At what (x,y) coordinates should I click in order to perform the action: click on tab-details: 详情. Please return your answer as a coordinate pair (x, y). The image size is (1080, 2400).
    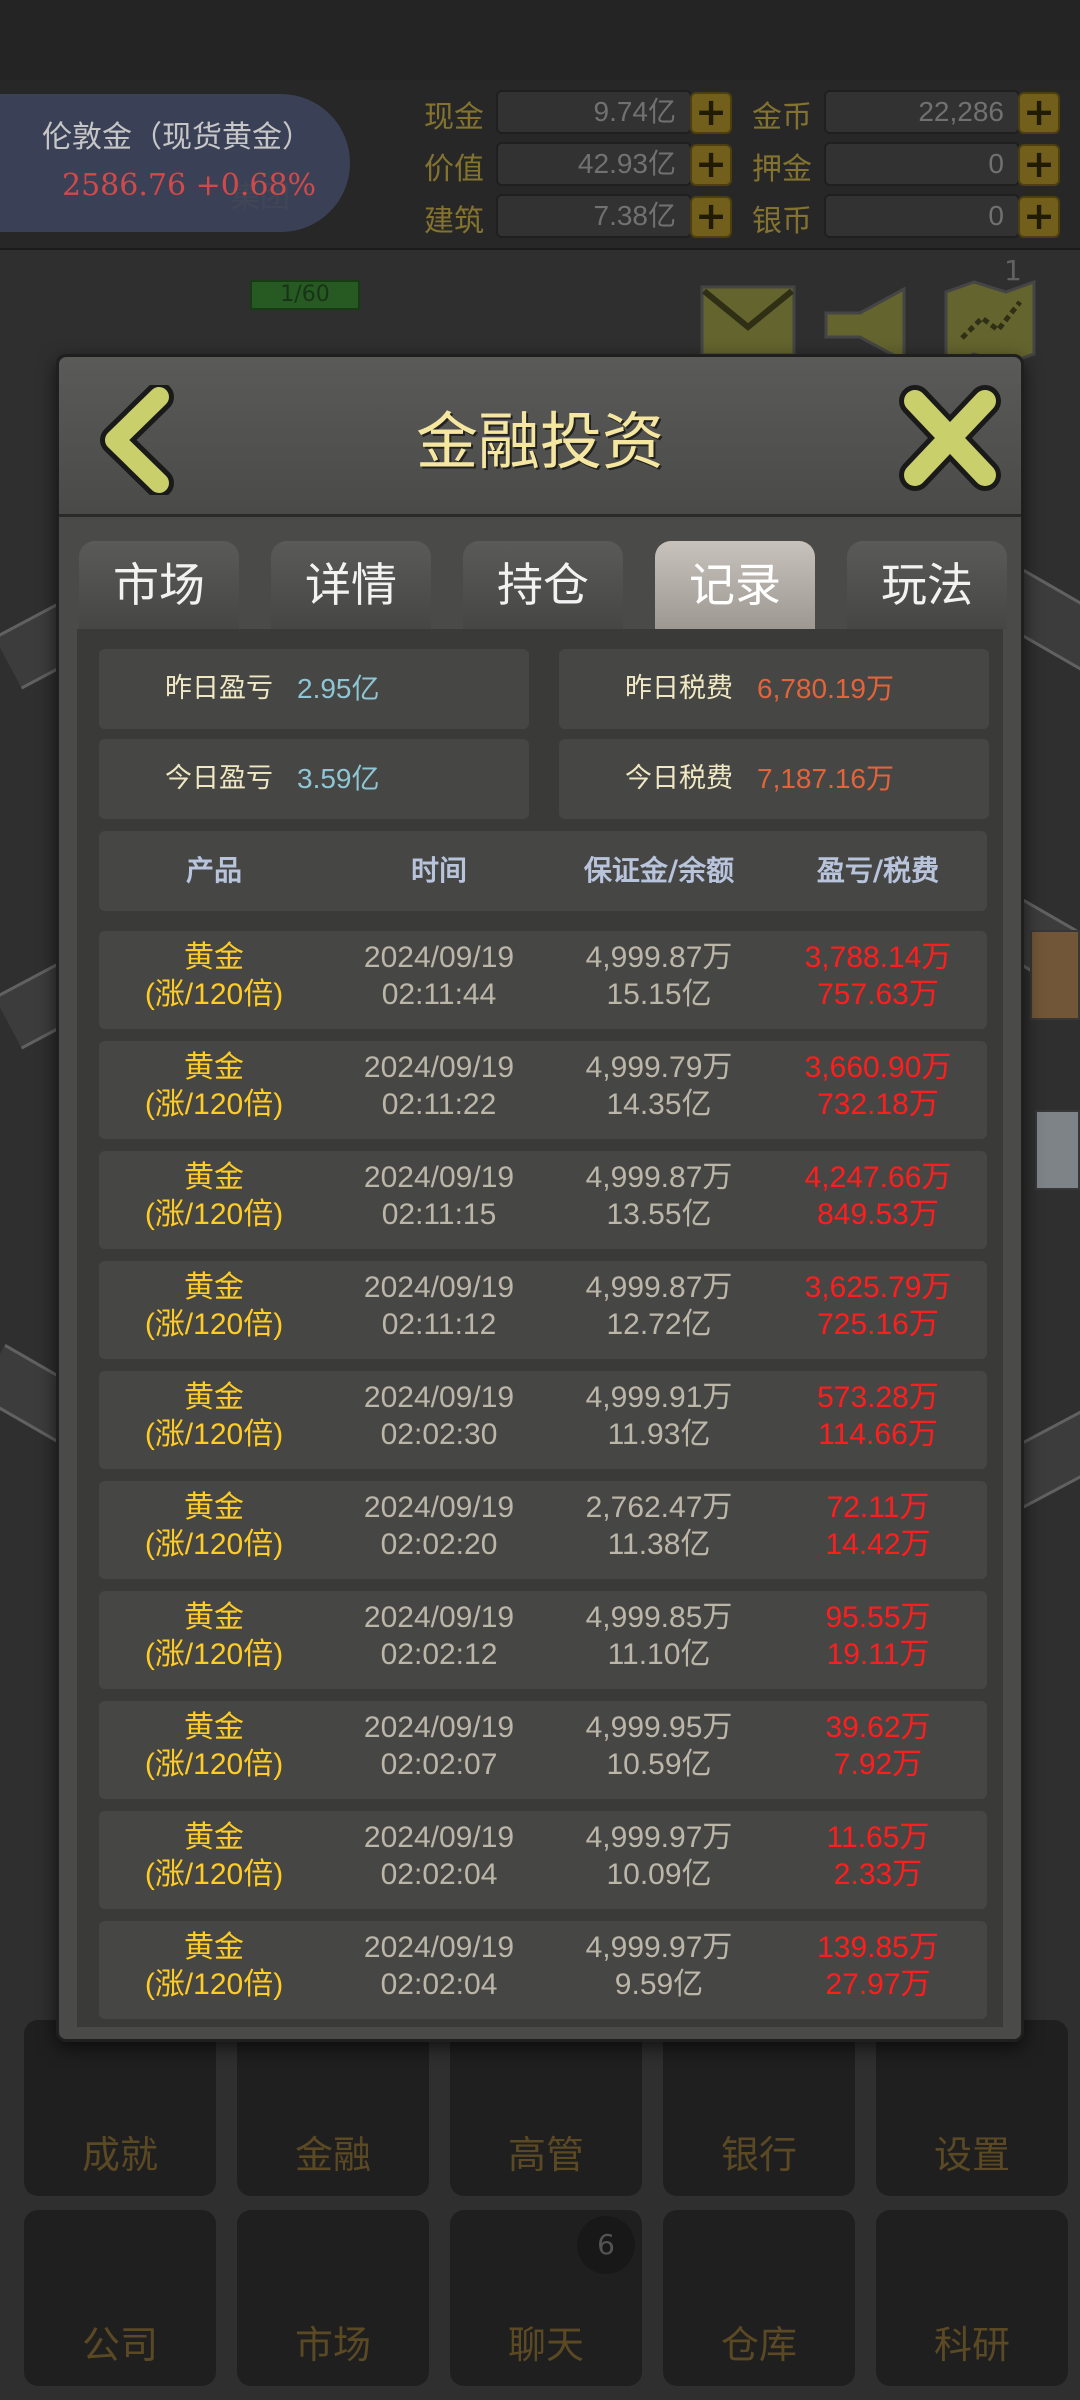
    Looking at the image, I should click on (351, 585).